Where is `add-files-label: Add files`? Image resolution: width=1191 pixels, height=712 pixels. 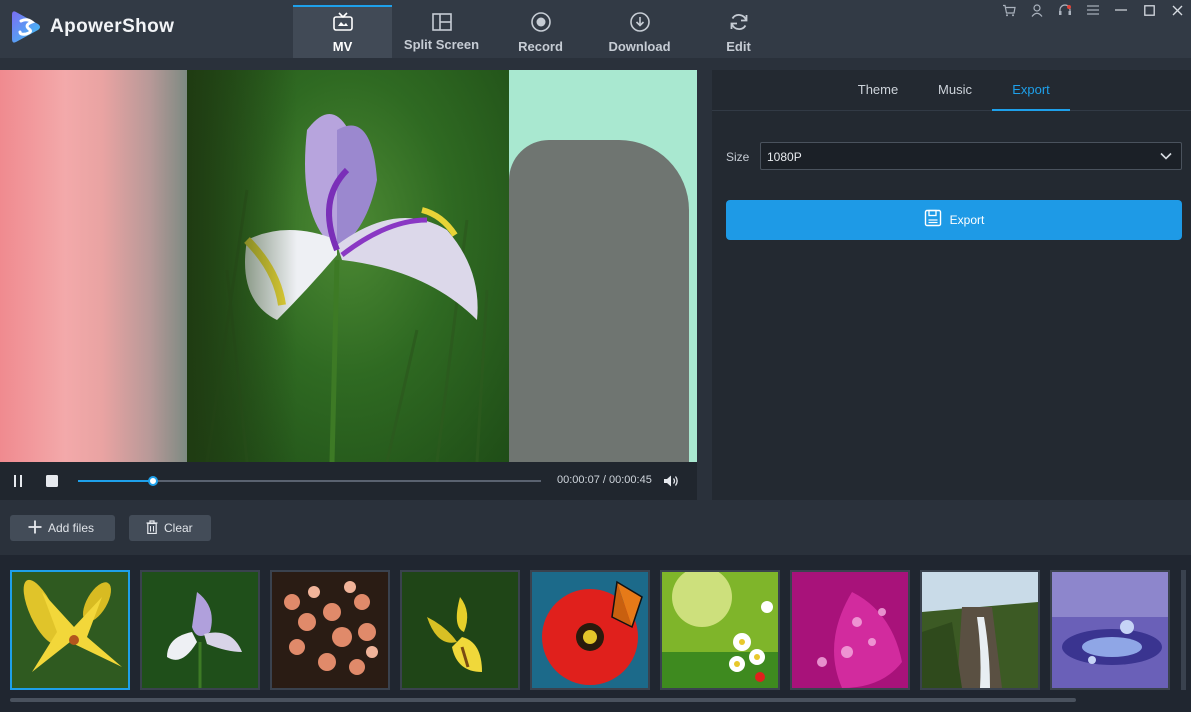
add-files-label: Add files is located at coordinates (71, 528).